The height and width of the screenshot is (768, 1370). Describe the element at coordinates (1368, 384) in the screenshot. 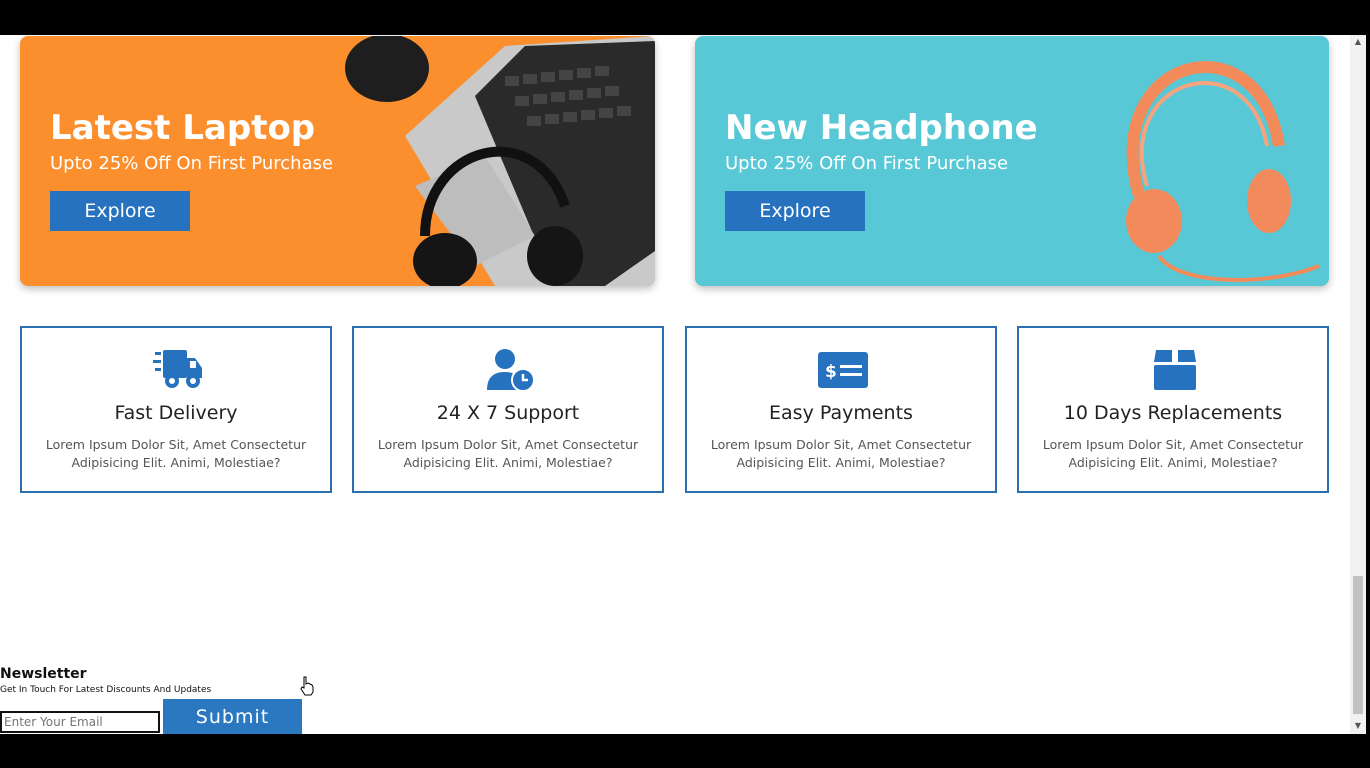

I see `right-edge` at that location.